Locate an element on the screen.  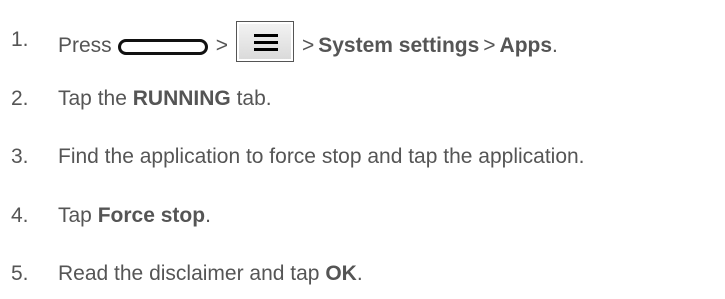
apps-label: Apps is located at coordinates (526, 45).